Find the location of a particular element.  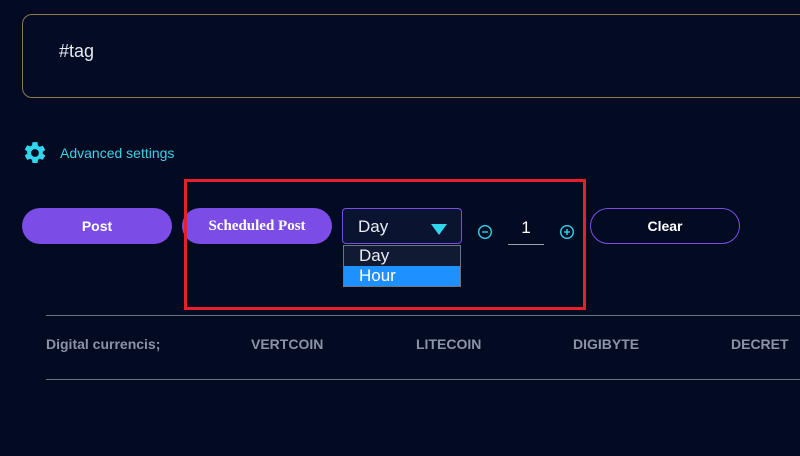

currency-heading: Digital currencis; is located at coordinates (103, 344).